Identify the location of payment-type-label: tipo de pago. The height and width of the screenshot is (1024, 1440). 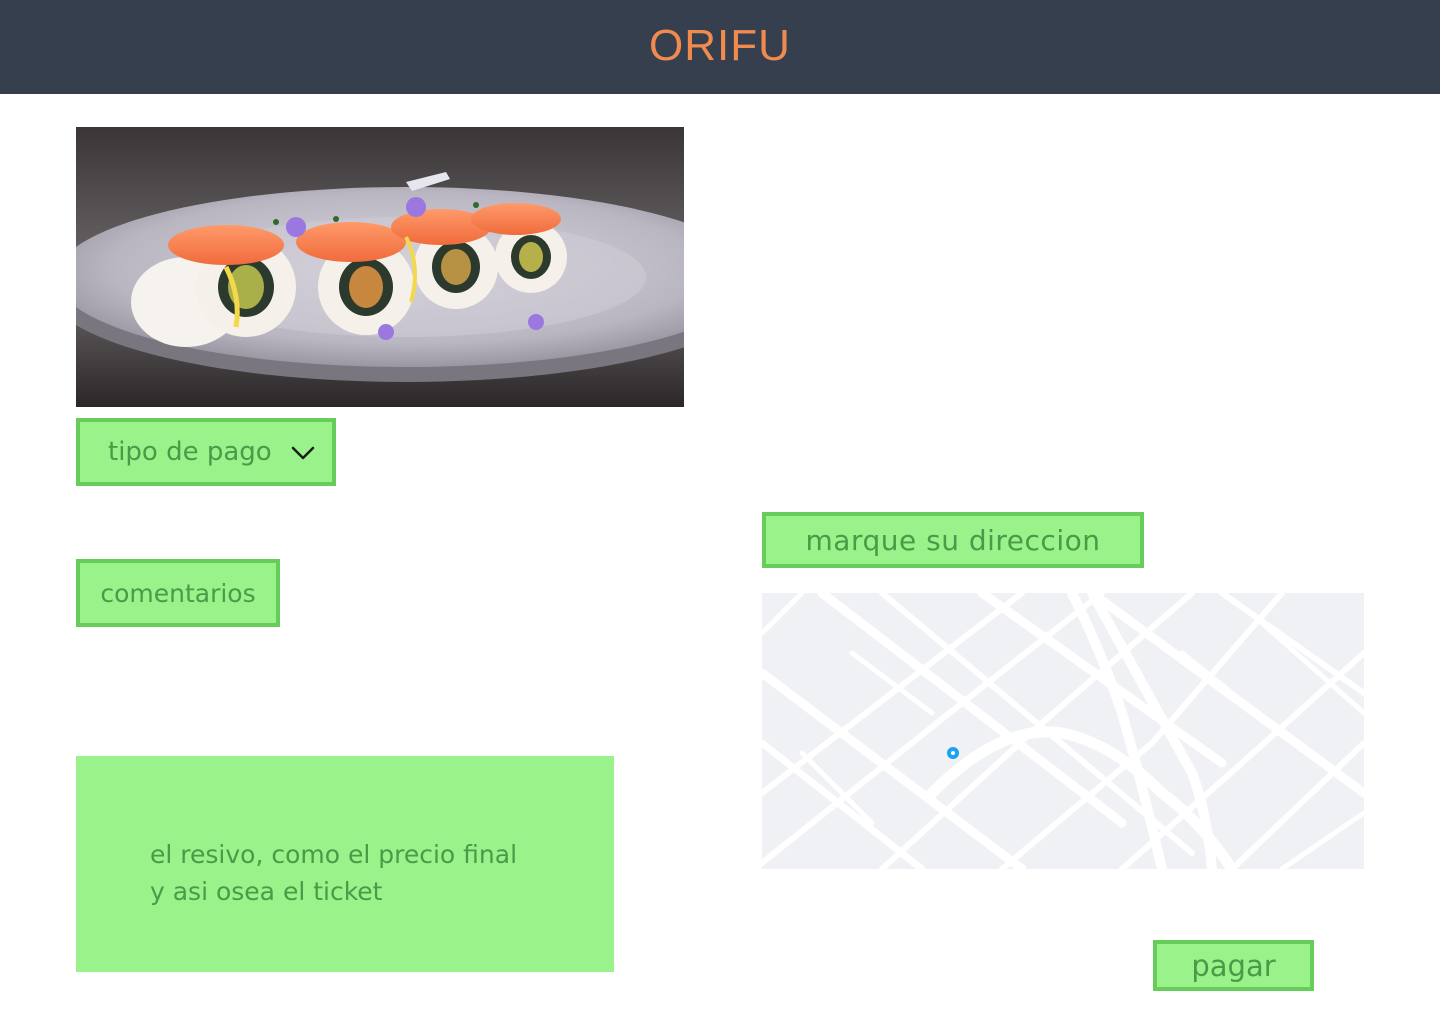
(190, 452).